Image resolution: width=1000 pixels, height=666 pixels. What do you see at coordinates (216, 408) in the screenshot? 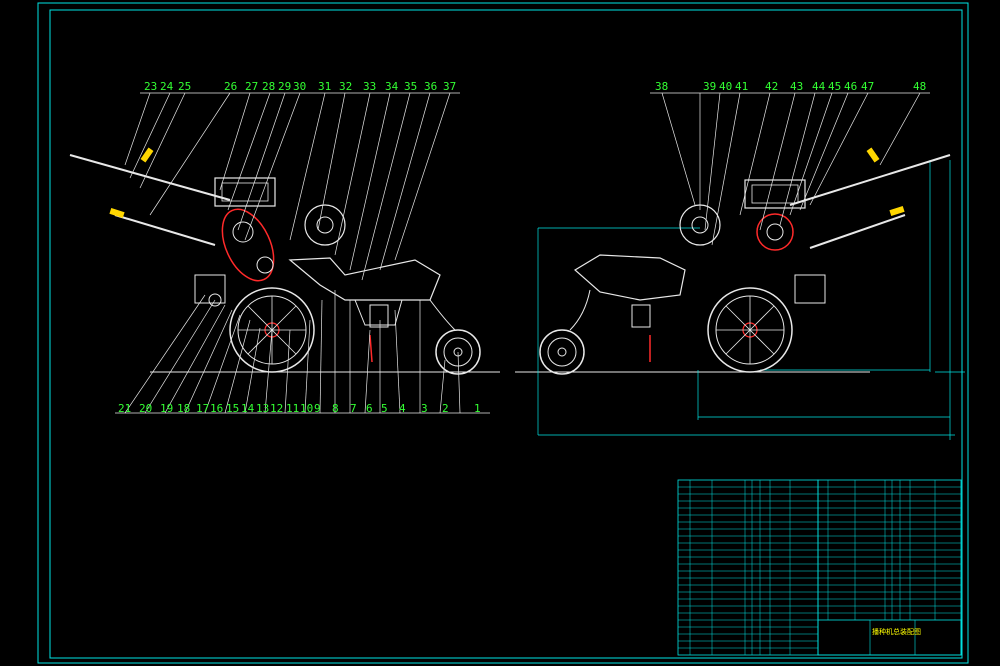
I see `callout-label: 16` at bounding box center [216, 408].